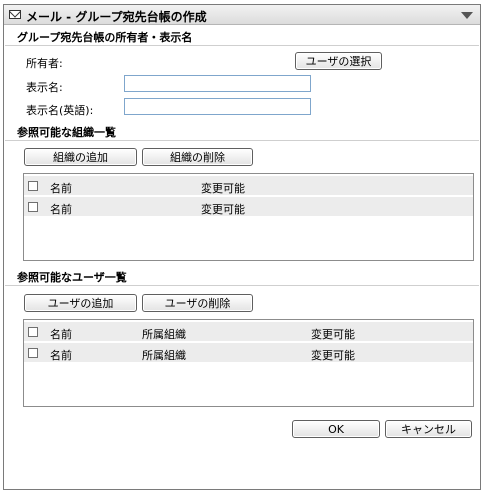 The height and width of the screenshot is (493, 484). I want to click on ok-button: OK, so click(336, 429).